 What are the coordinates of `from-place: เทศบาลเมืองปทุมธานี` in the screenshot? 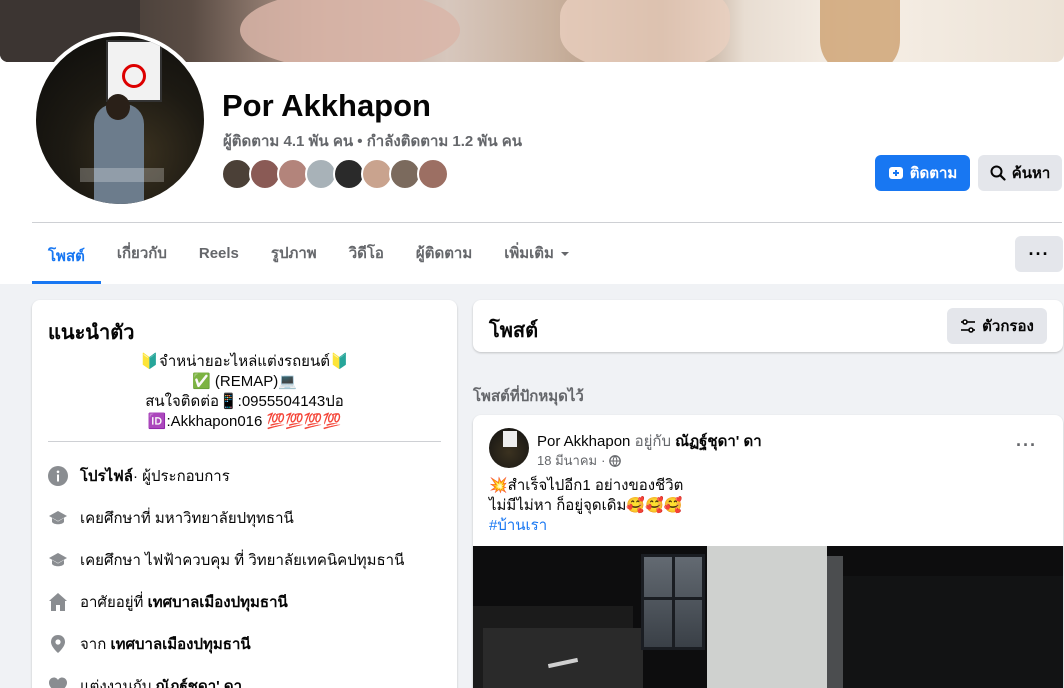 It's located at (180, 644).